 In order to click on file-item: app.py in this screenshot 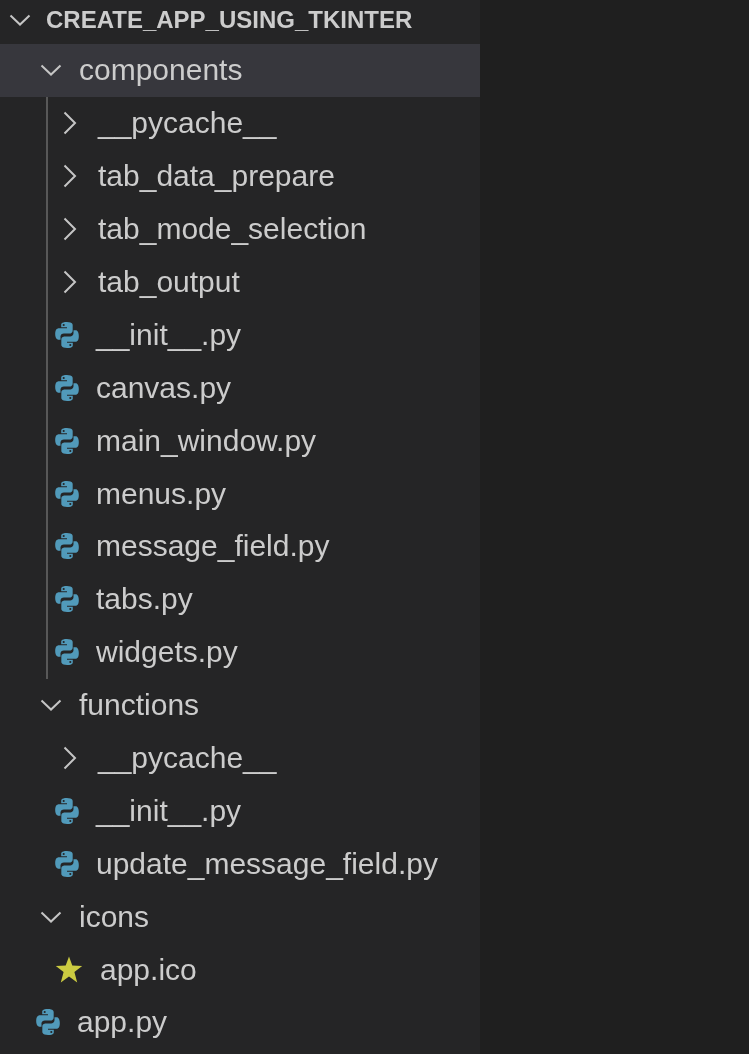, I will do `click(240, 1022)`.